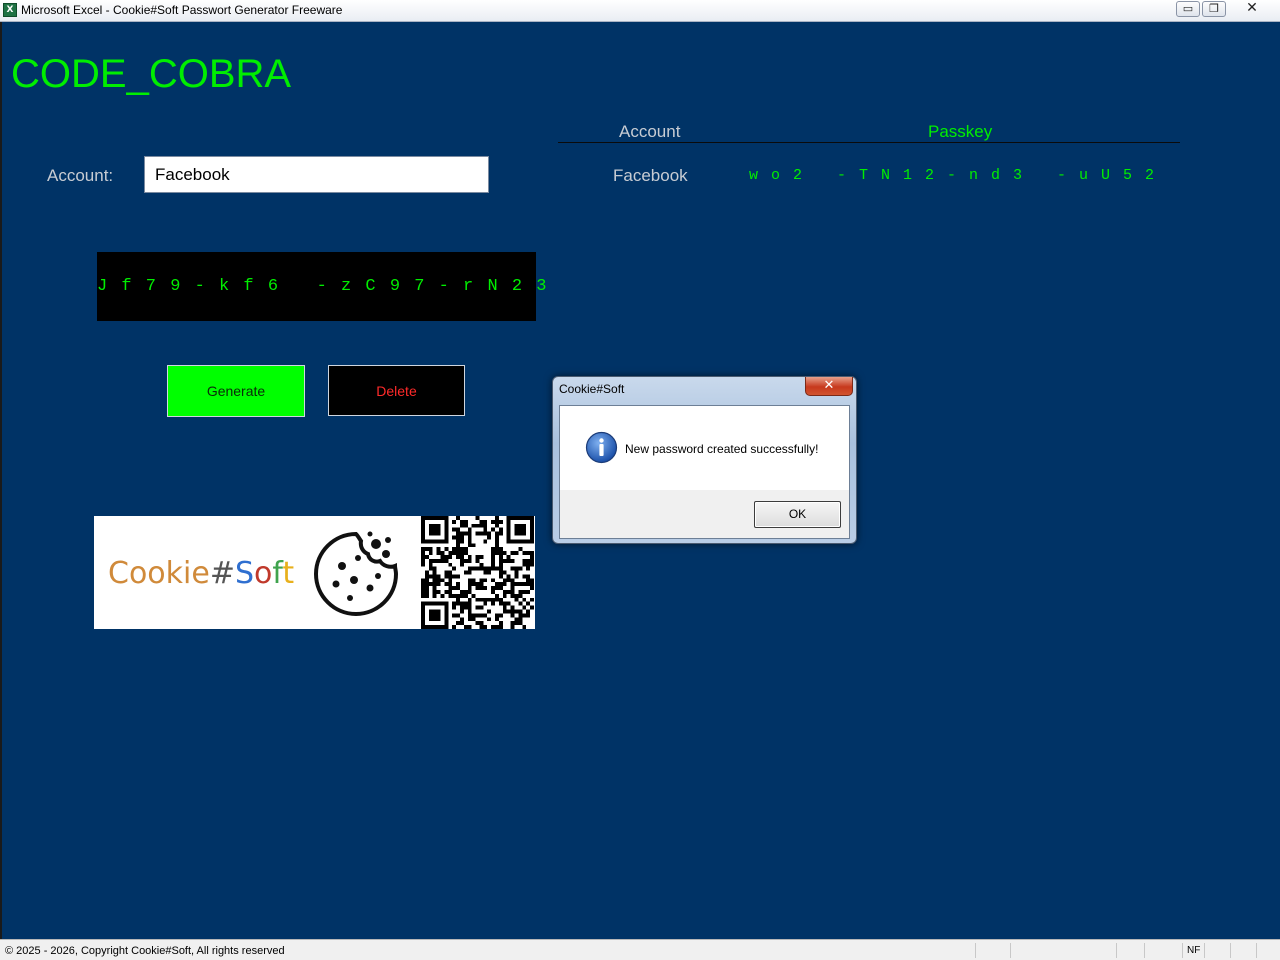 This screenshot has width=1280, height=960. Describe the element at coordinates (650, 131) in the screenshot. I see `column-header-account: Account` at that location.